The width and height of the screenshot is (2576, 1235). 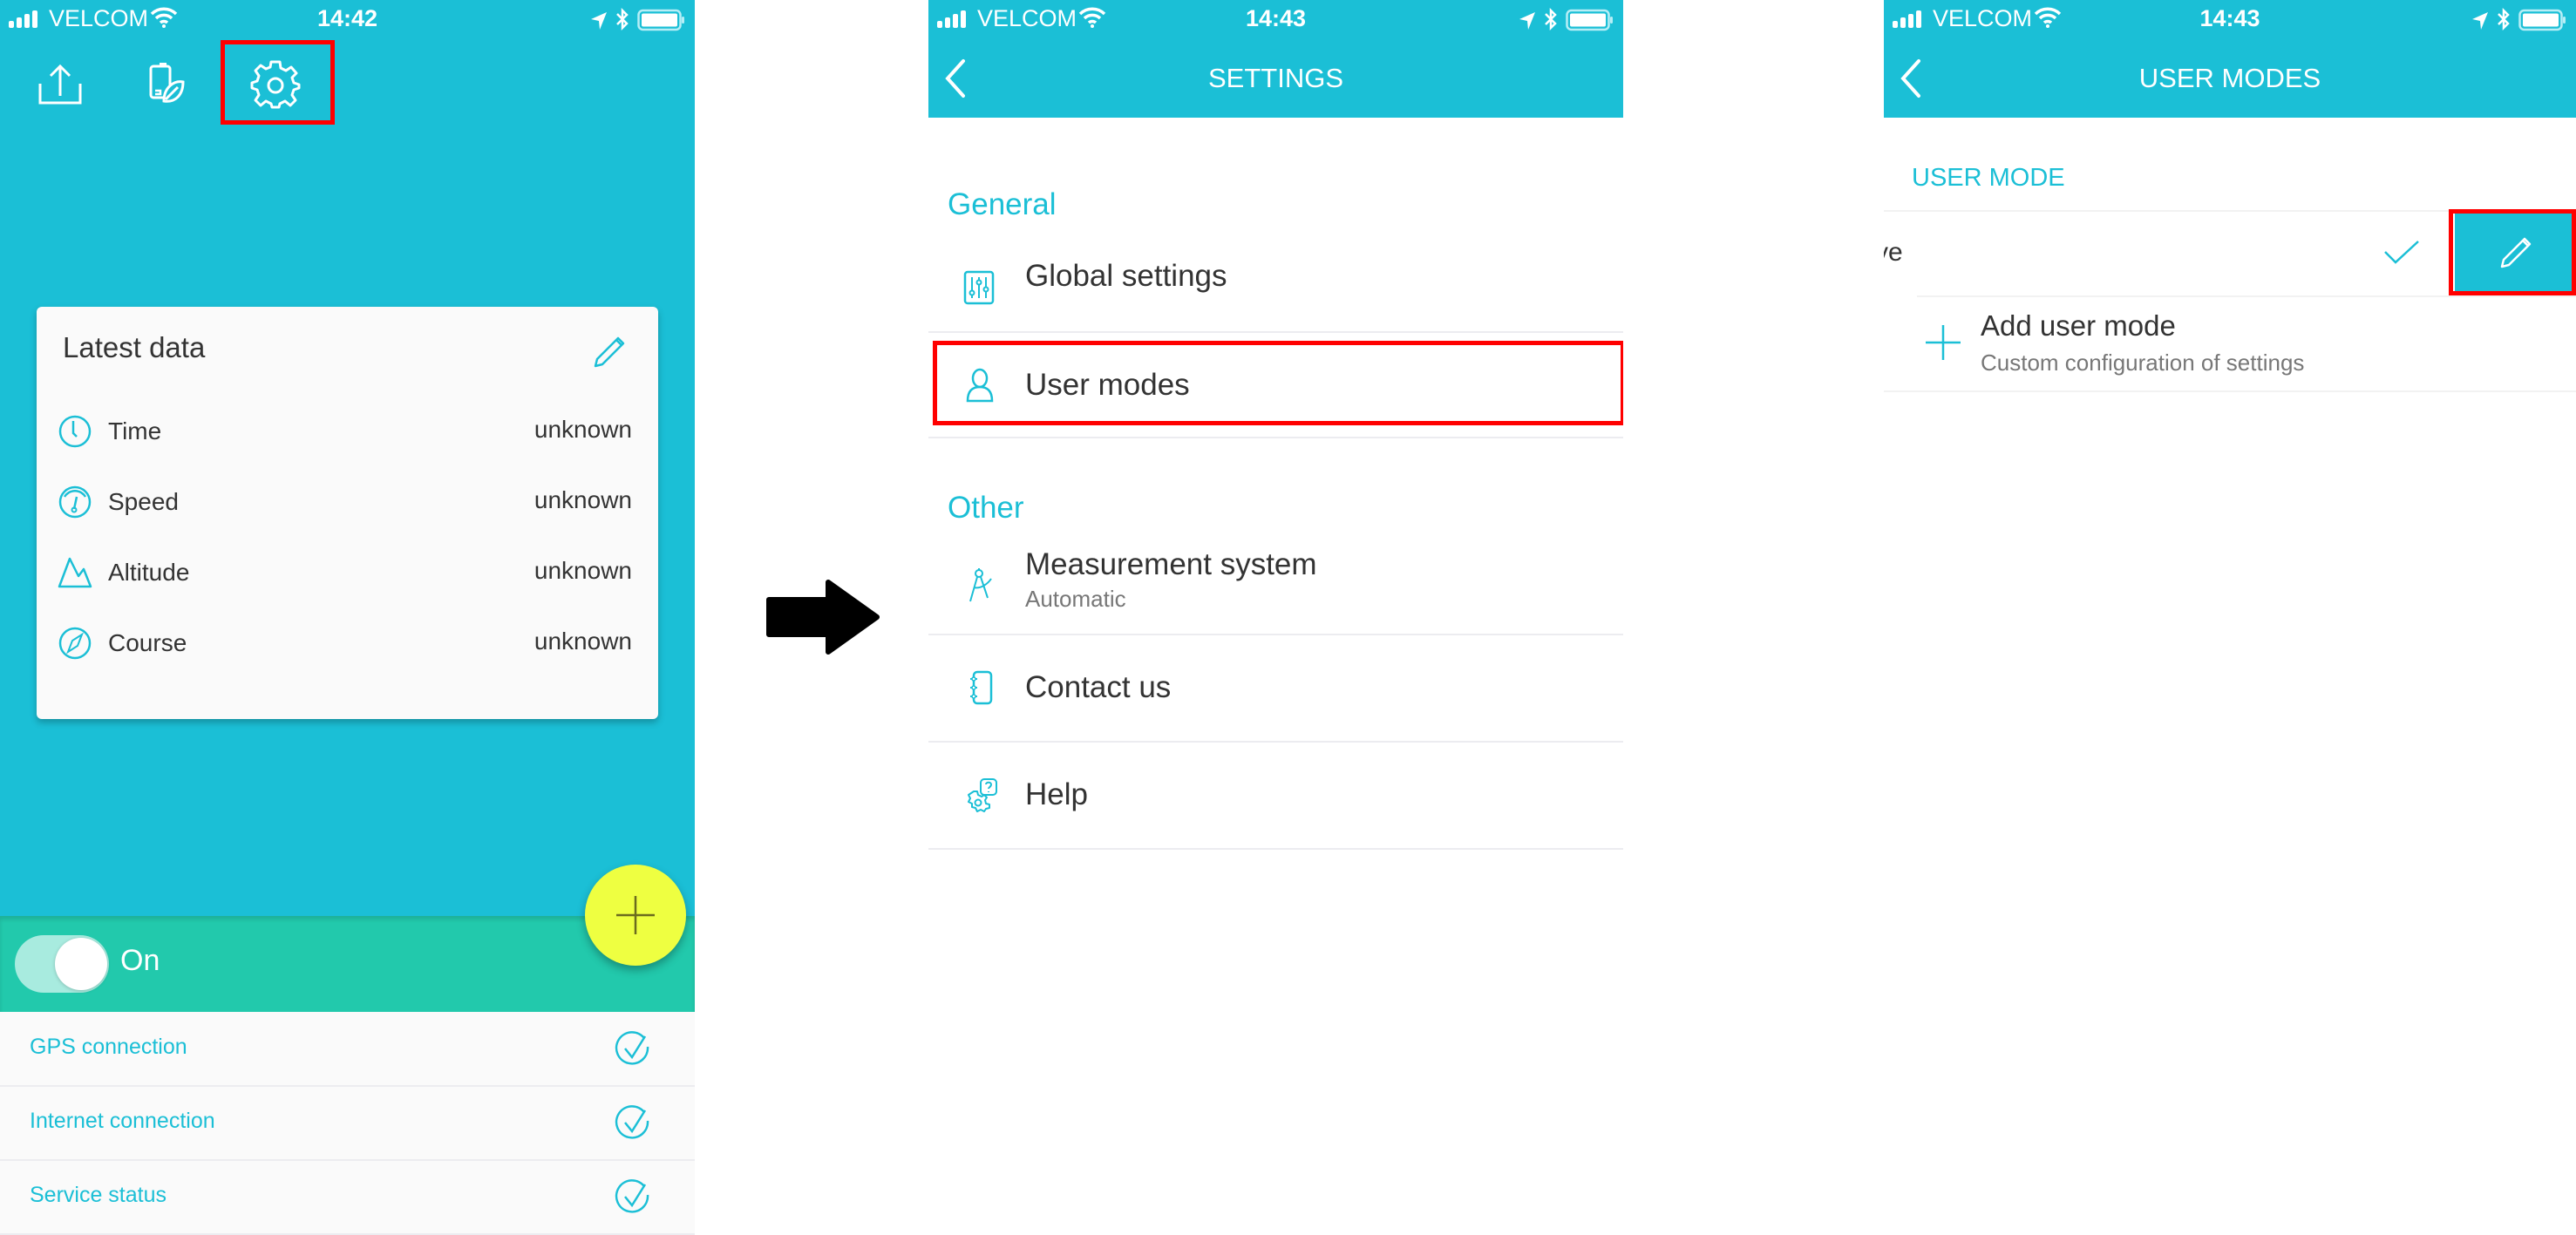 I want to click on toggle-label: On, so click(x=140, y=960).